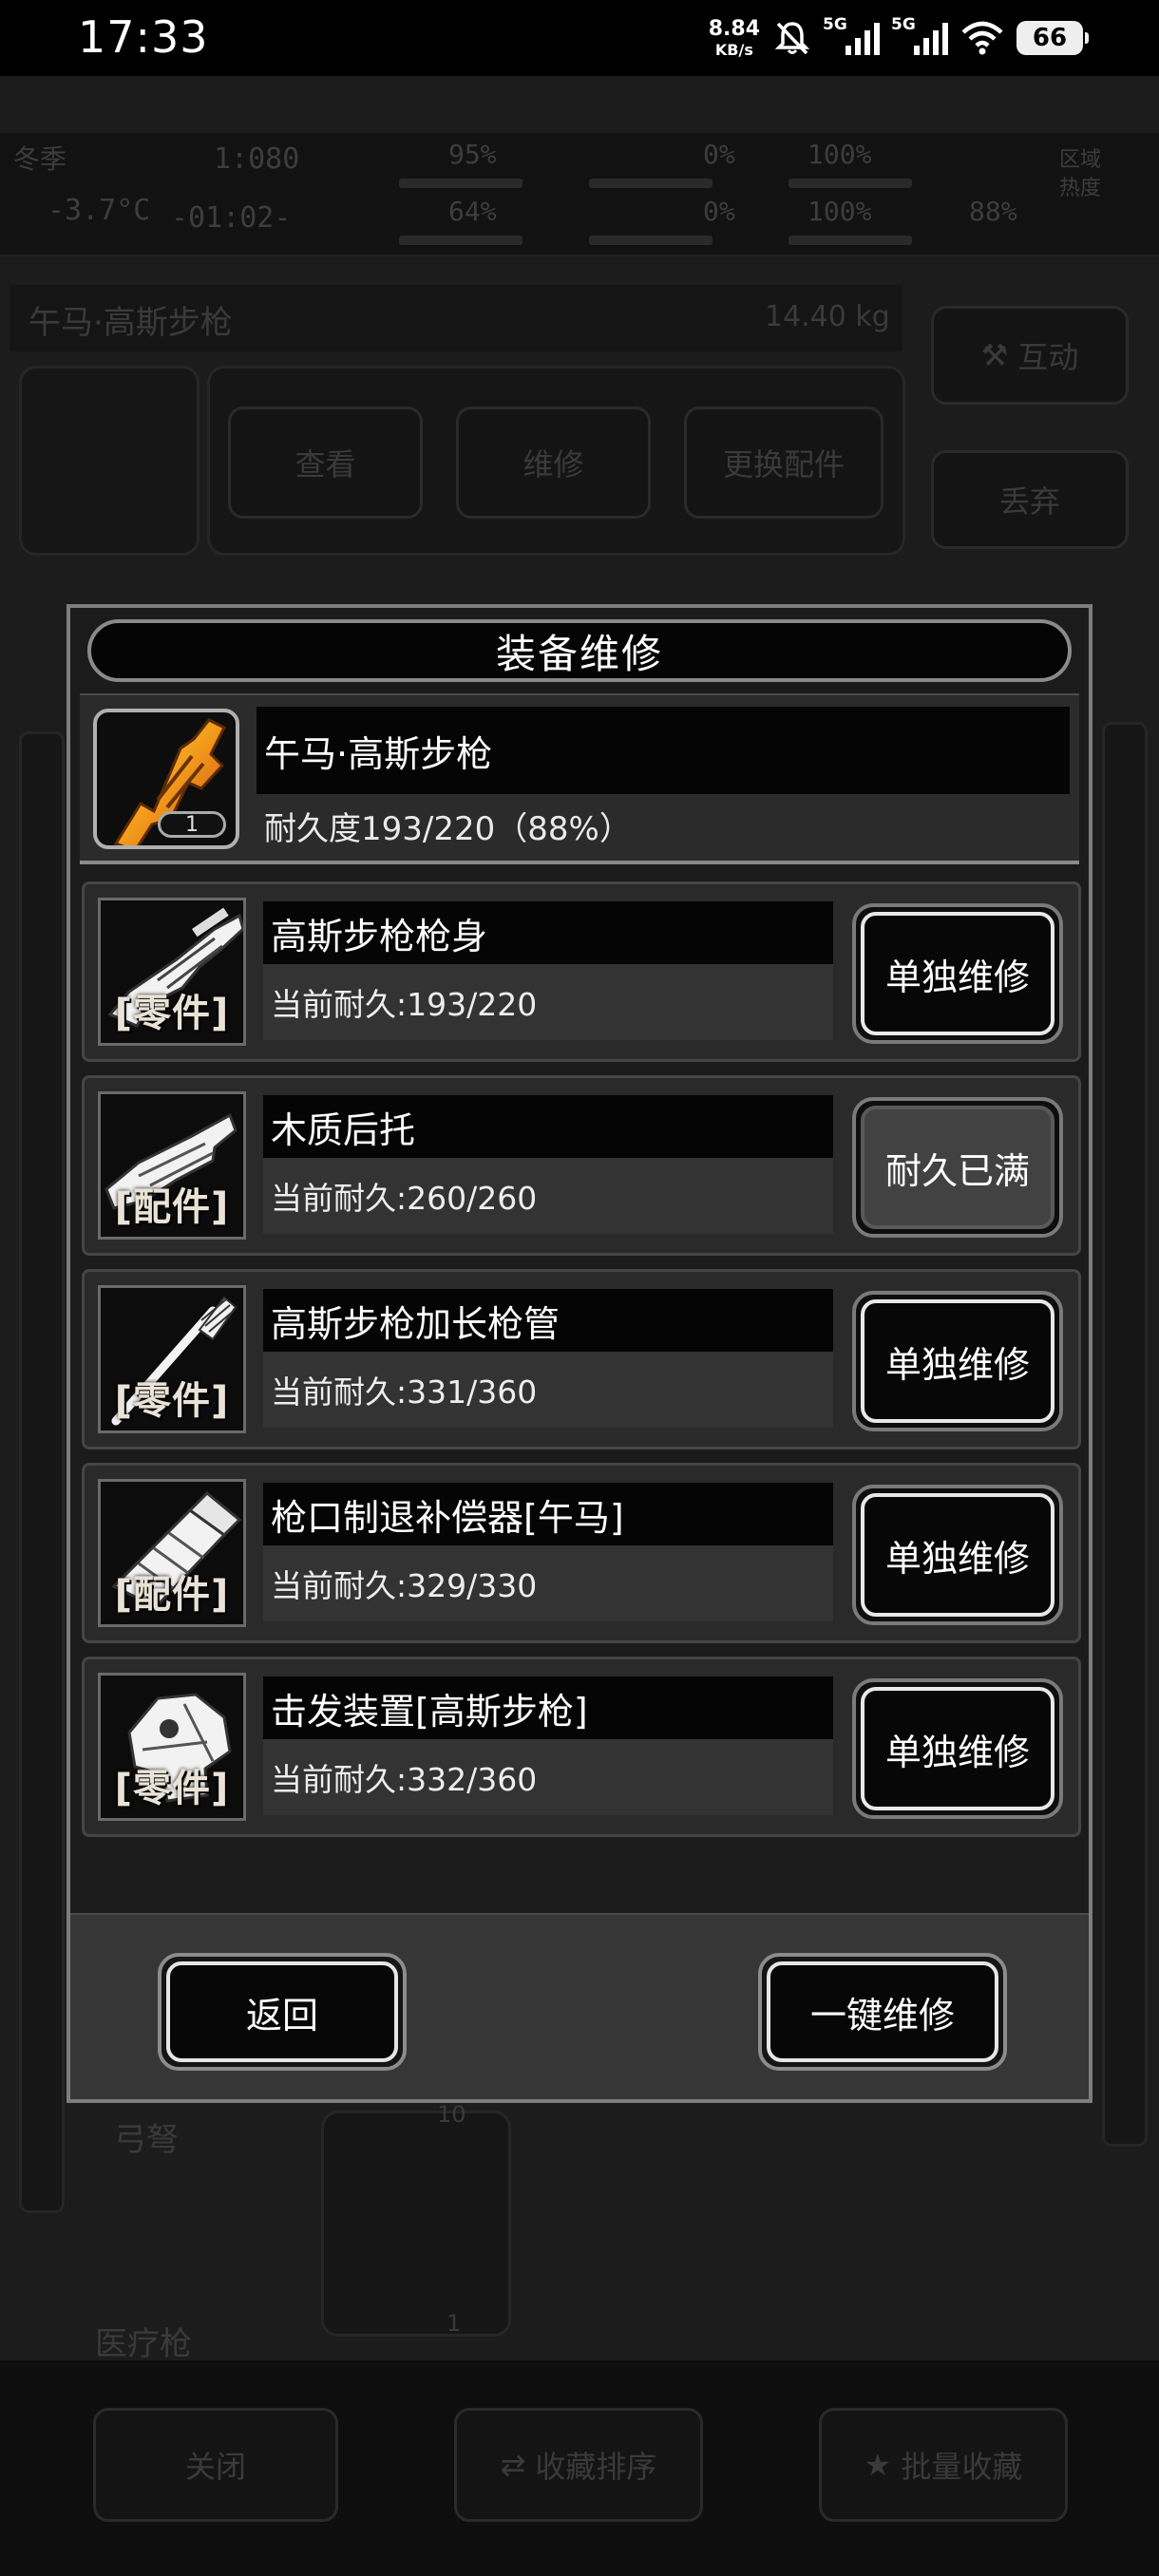 This screenshot has height=2576, width=1159. Describe the element at coordinates (663, 750) in the screenshot. I see `item-name: 午马·高斯步枪` at that location.